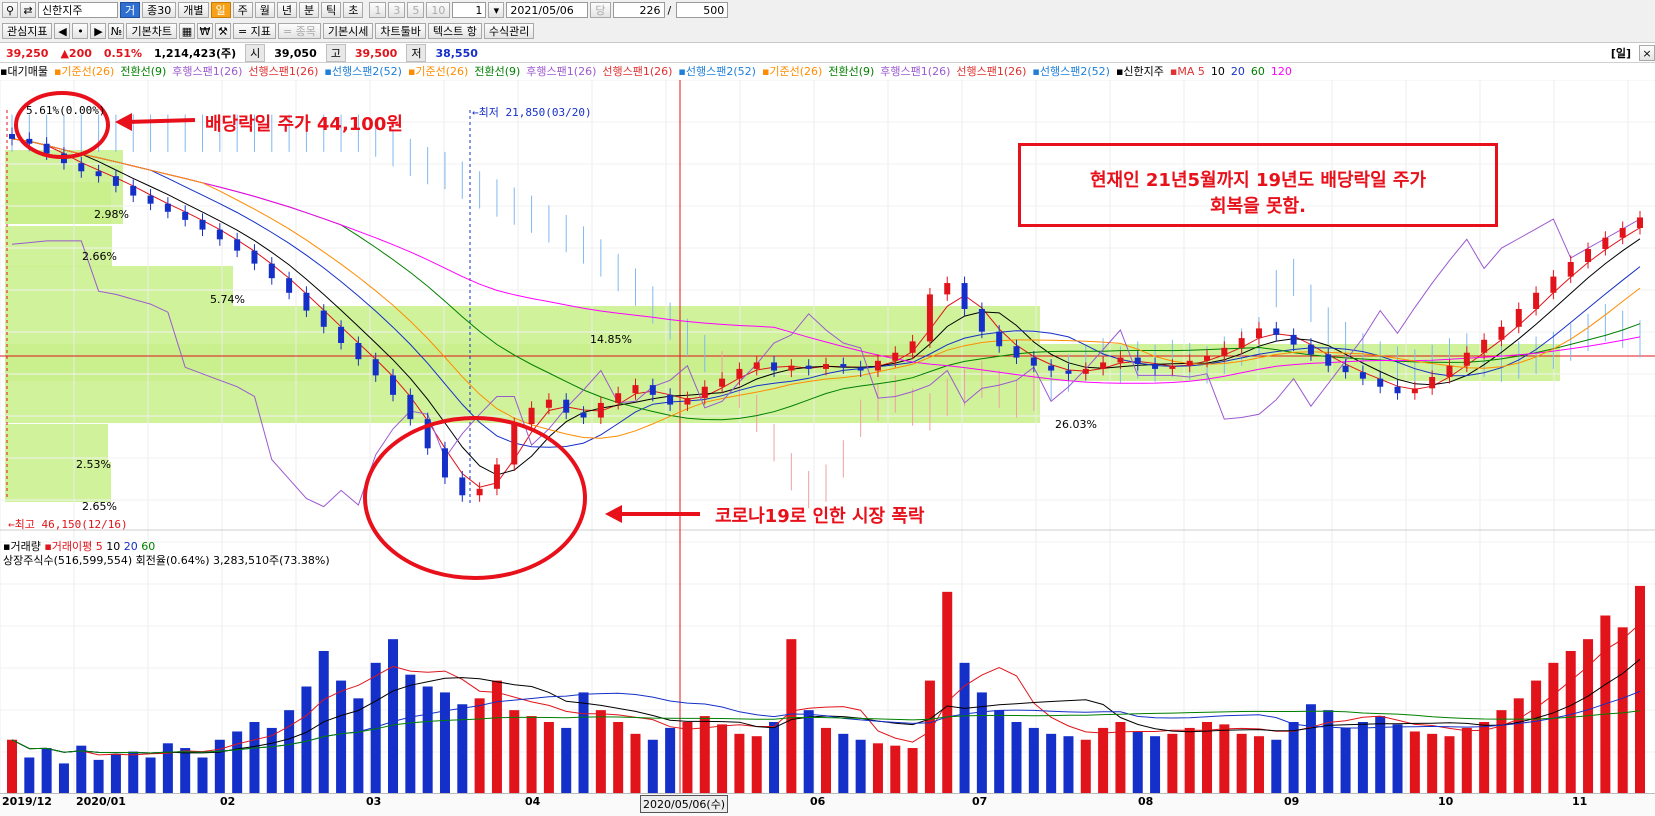 This screenshot has width=1655, height=816. I want to click on count-input: 1, so click(469, 10).